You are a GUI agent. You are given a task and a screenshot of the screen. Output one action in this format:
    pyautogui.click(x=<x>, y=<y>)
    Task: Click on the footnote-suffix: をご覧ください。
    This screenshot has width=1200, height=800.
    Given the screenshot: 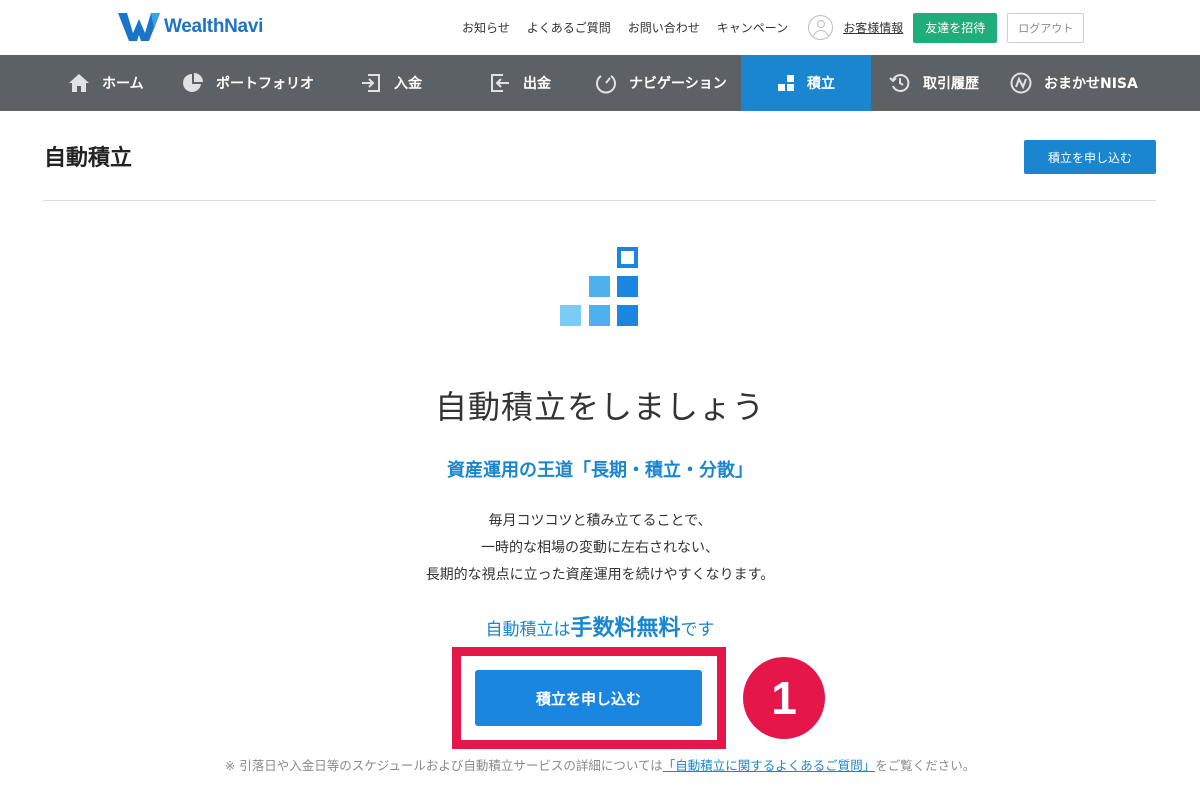 What is the action you would take?
    pyautogui.click(x=925, y=765)
    